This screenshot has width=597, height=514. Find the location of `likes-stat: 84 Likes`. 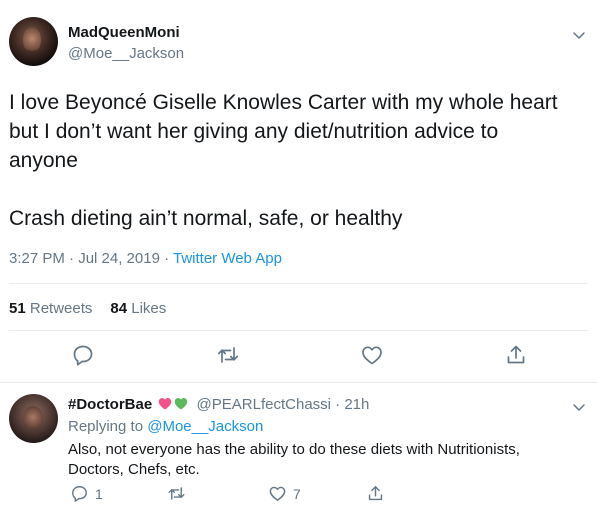

likes-stat: 84 Likes is located at coordinates (138, 308).